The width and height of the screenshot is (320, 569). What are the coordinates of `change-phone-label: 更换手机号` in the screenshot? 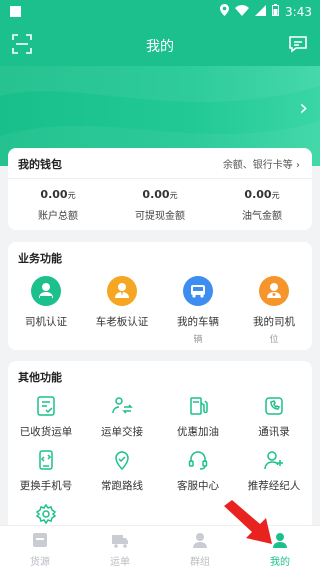 It's located at (46, 486).